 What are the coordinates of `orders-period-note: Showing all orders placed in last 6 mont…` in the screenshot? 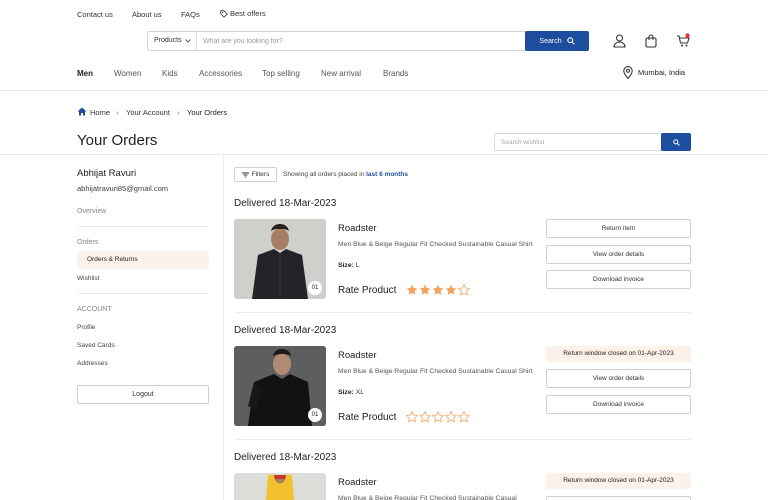 It's located at (345, 174).